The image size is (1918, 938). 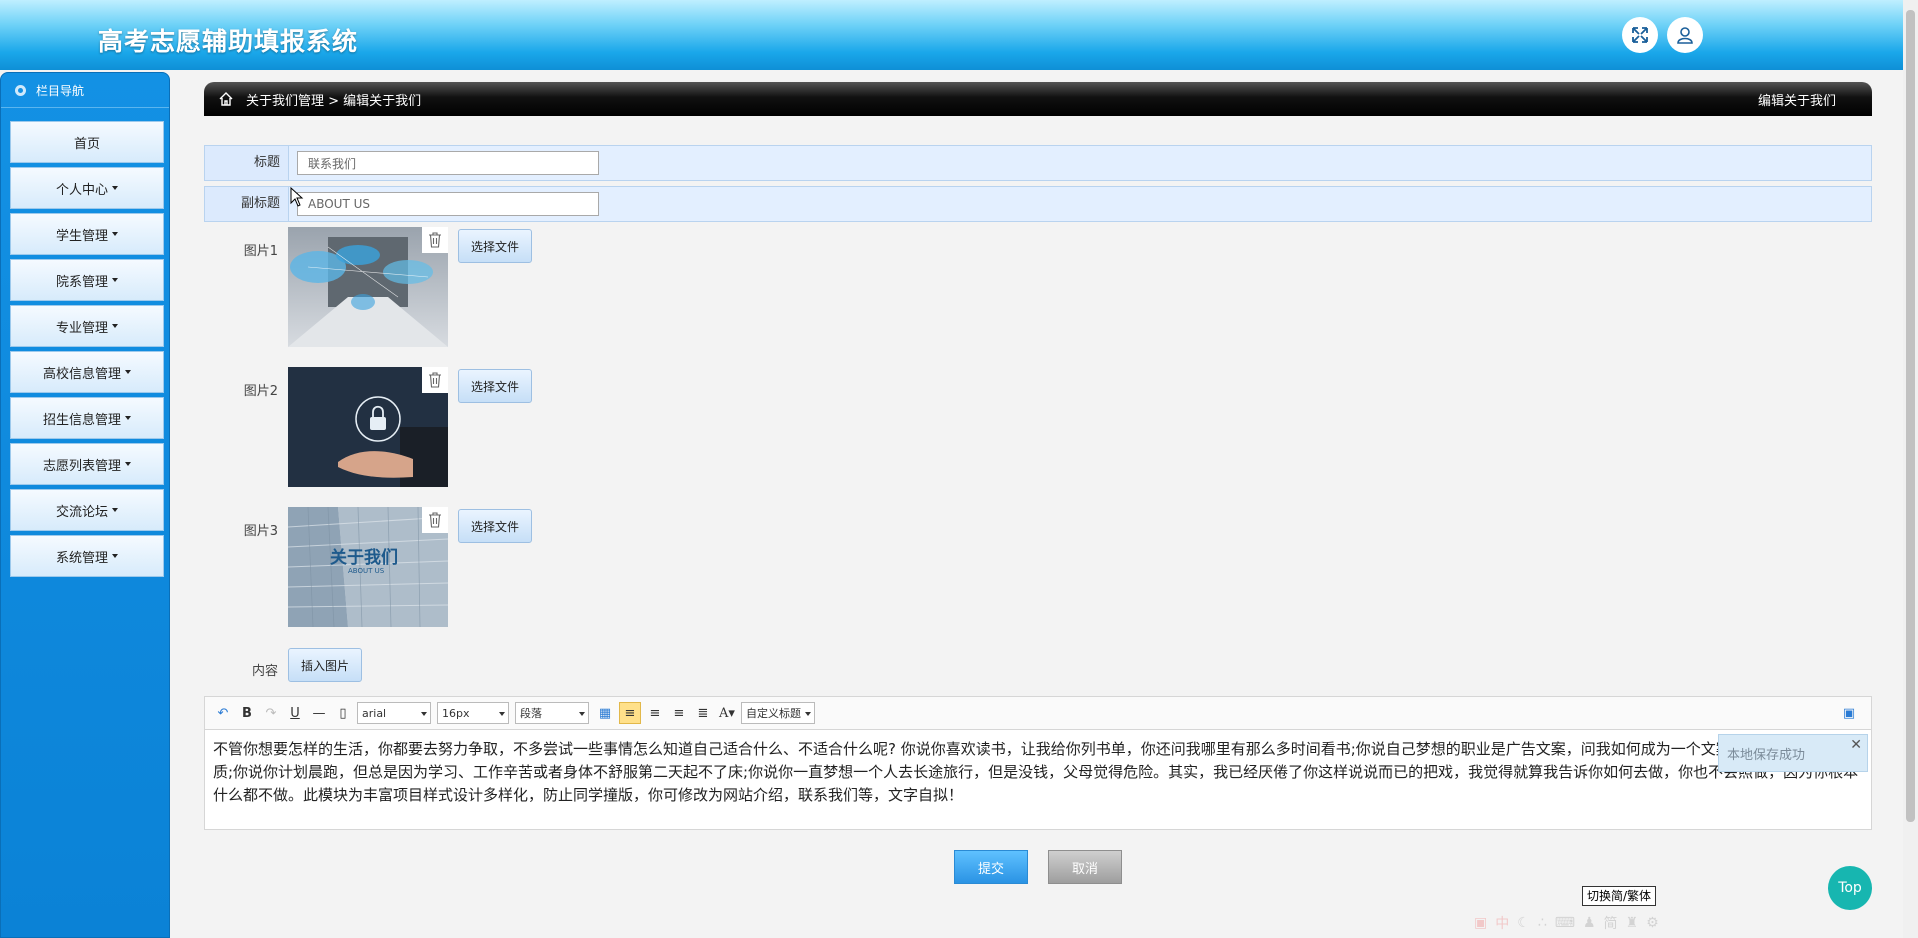 I want to click on mouse-cursor-icon, so click(x=297, y=197).